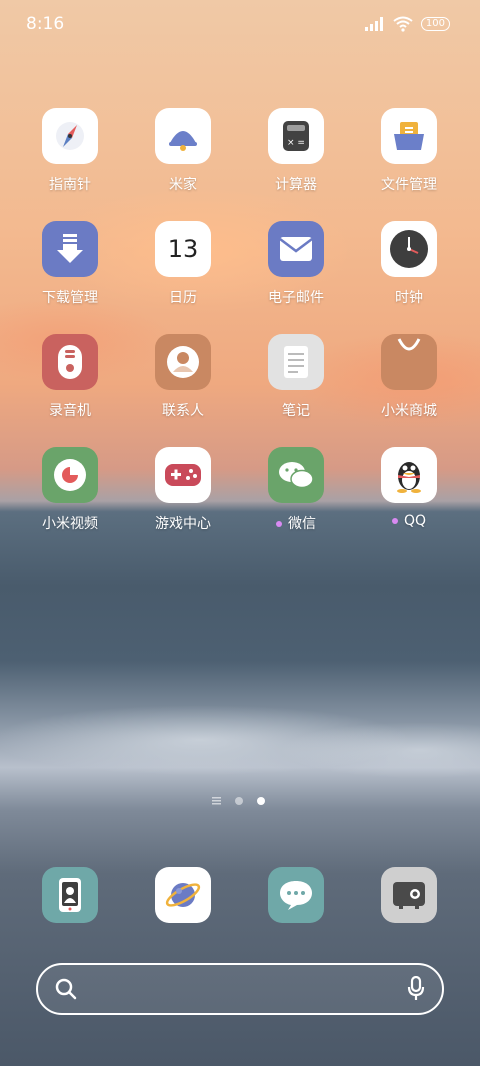 Image resolution: width=480 pixels, height=1066 pixels. Describe the element at coordinates (296, 523) in the screenshot. I see `app-label: 微信` at that location.